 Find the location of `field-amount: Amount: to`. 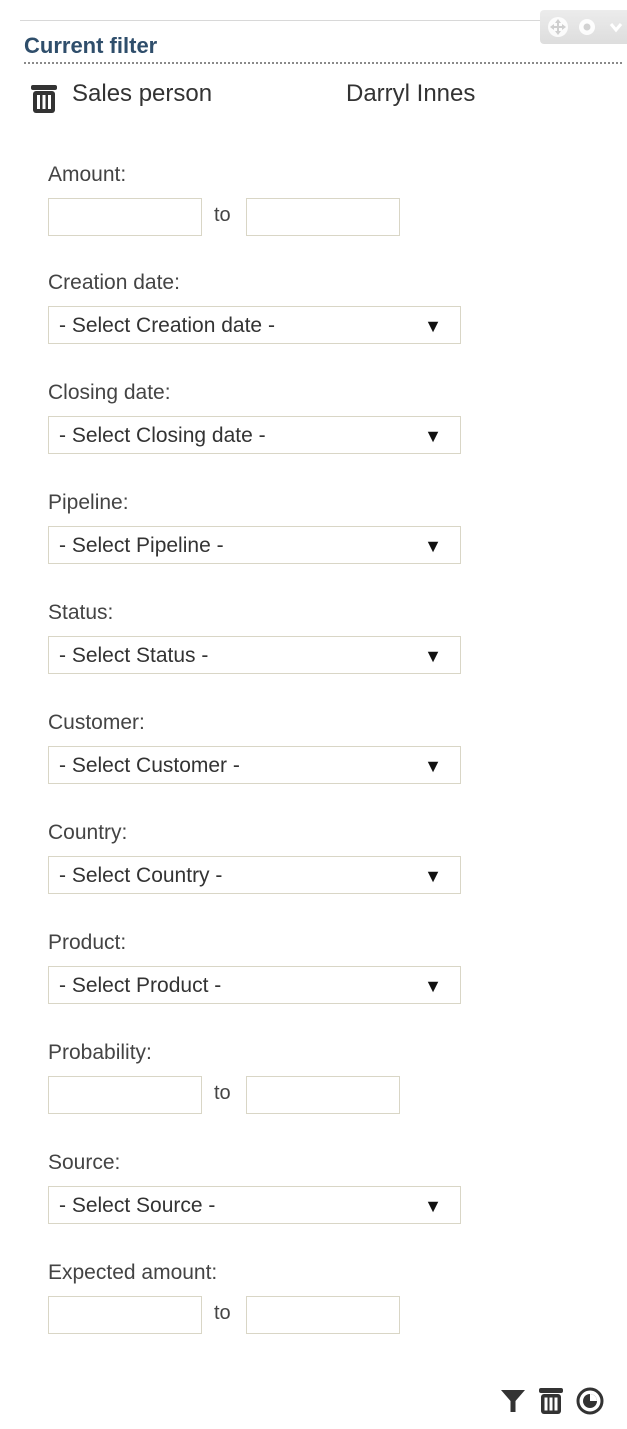

field-amount: Amount: to is located at coordinates (258, 198).